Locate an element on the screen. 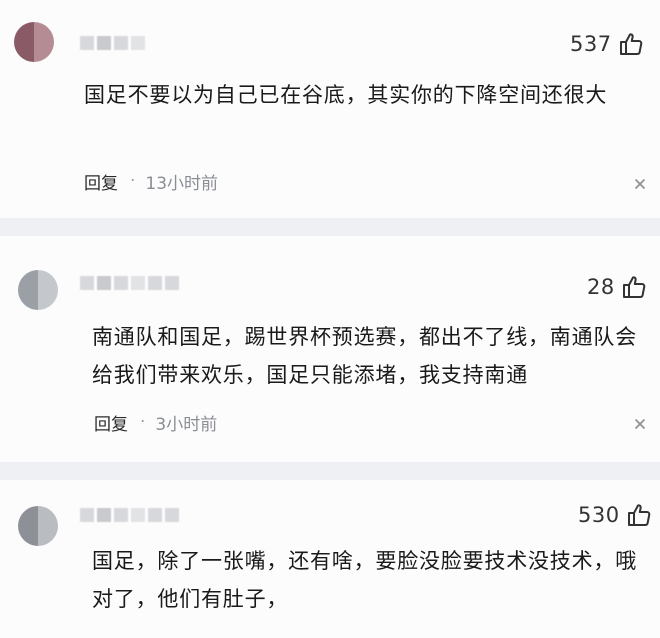  like-button: 28 is located at coordinates (617, 287).